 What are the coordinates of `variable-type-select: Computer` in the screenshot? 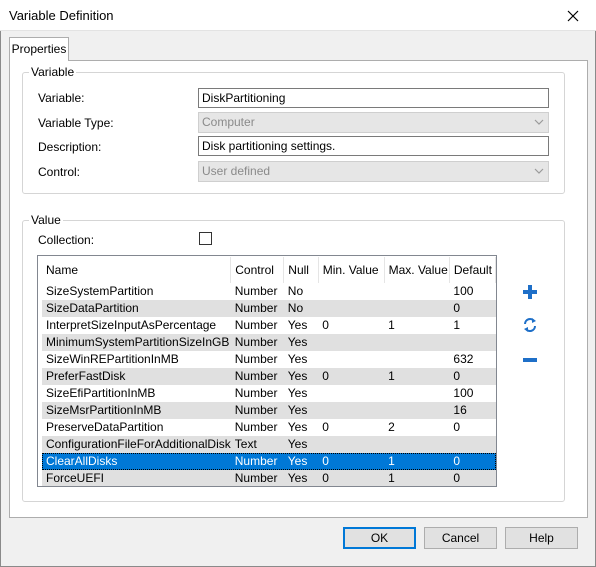 It's located at (373, 122).